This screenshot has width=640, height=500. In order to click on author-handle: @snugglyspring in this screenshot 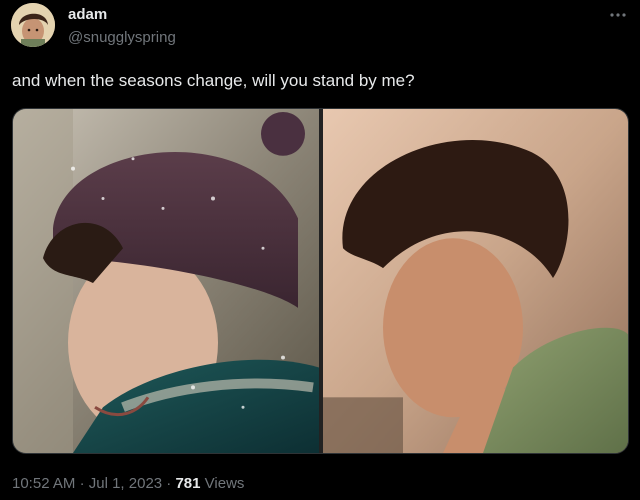, I will do `click(122, 37)`.